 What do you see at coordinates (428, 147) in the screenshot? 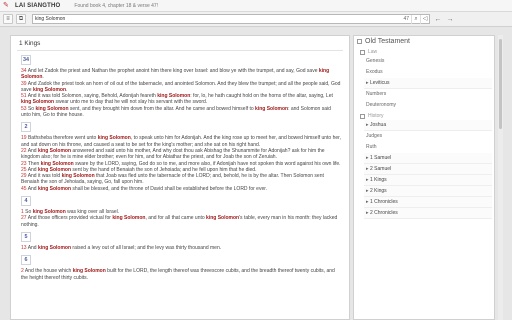
I see `book-item: Ruth` at bounding box center [428, 147].